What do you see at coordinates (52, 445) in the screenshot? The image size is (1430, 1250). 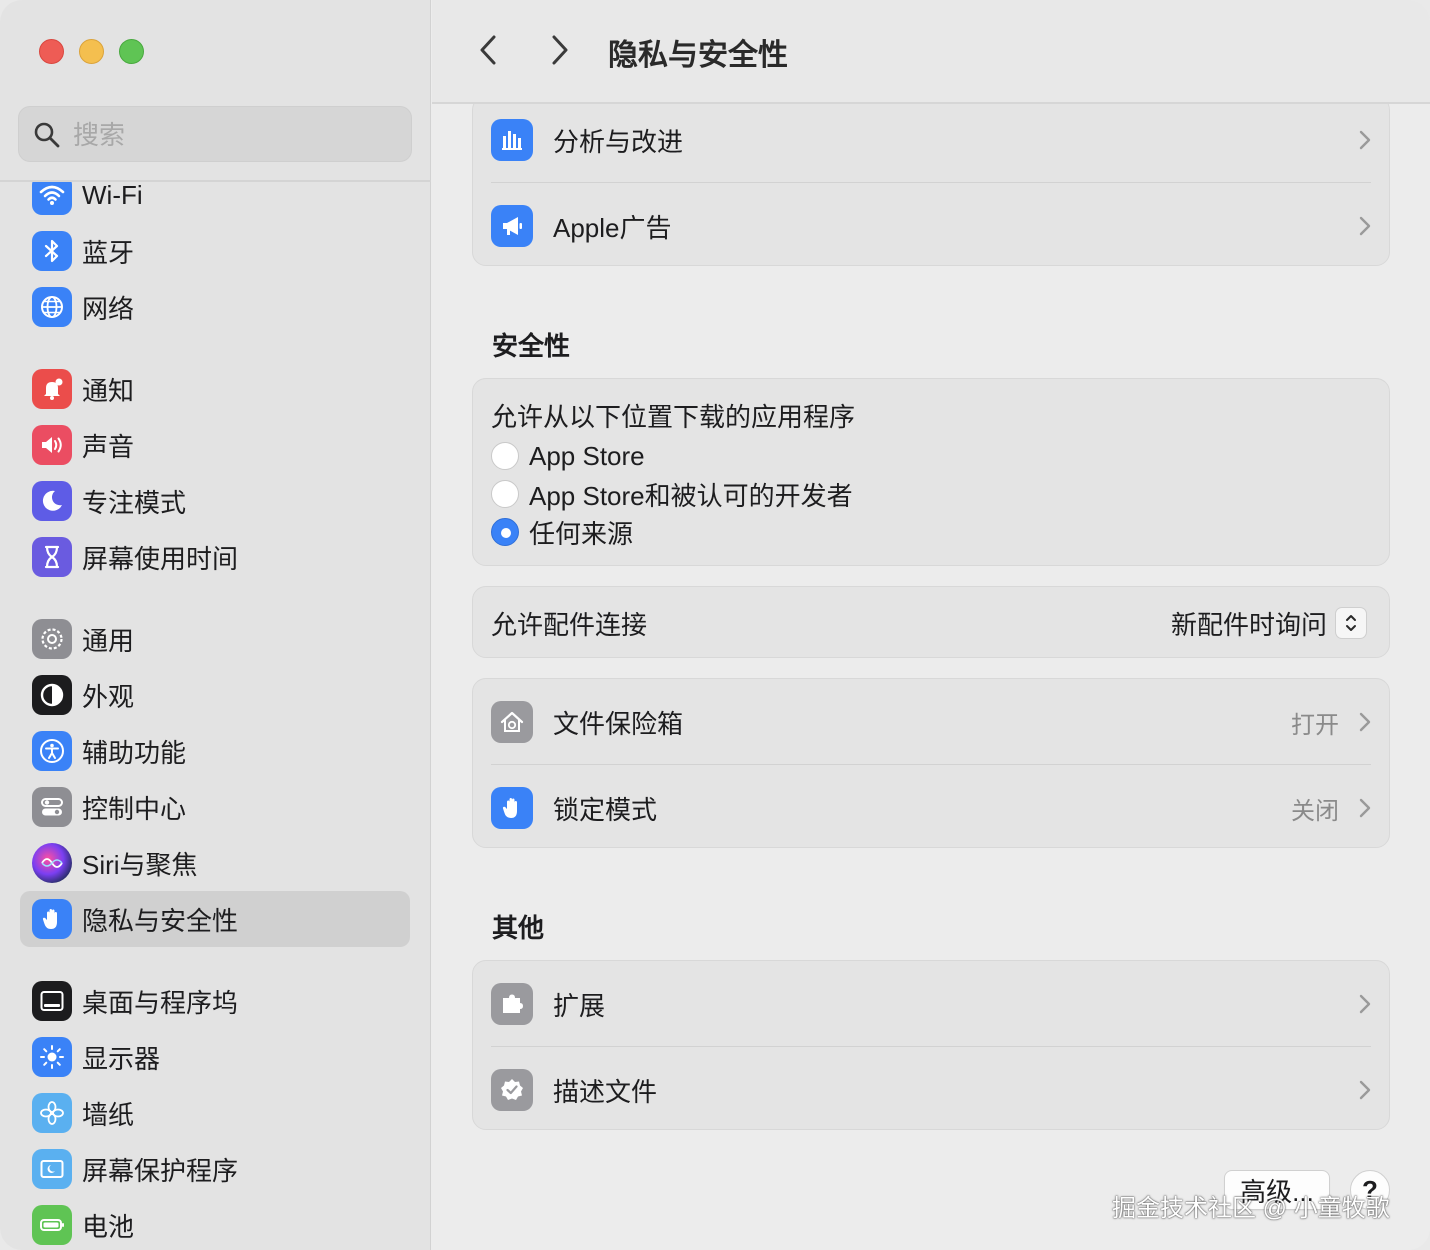 I see `speaker-icon` at bounding box center [52, 445].